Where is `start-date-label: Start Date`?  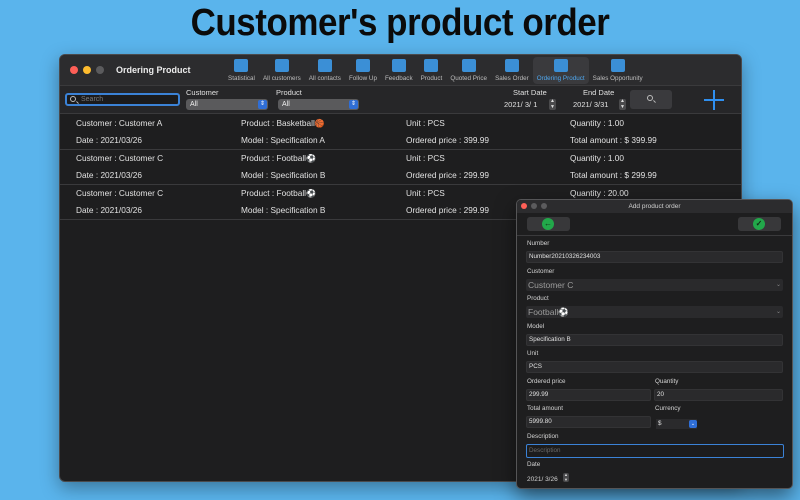
start-date-label: Start Date is located at coordinates (530, 92).